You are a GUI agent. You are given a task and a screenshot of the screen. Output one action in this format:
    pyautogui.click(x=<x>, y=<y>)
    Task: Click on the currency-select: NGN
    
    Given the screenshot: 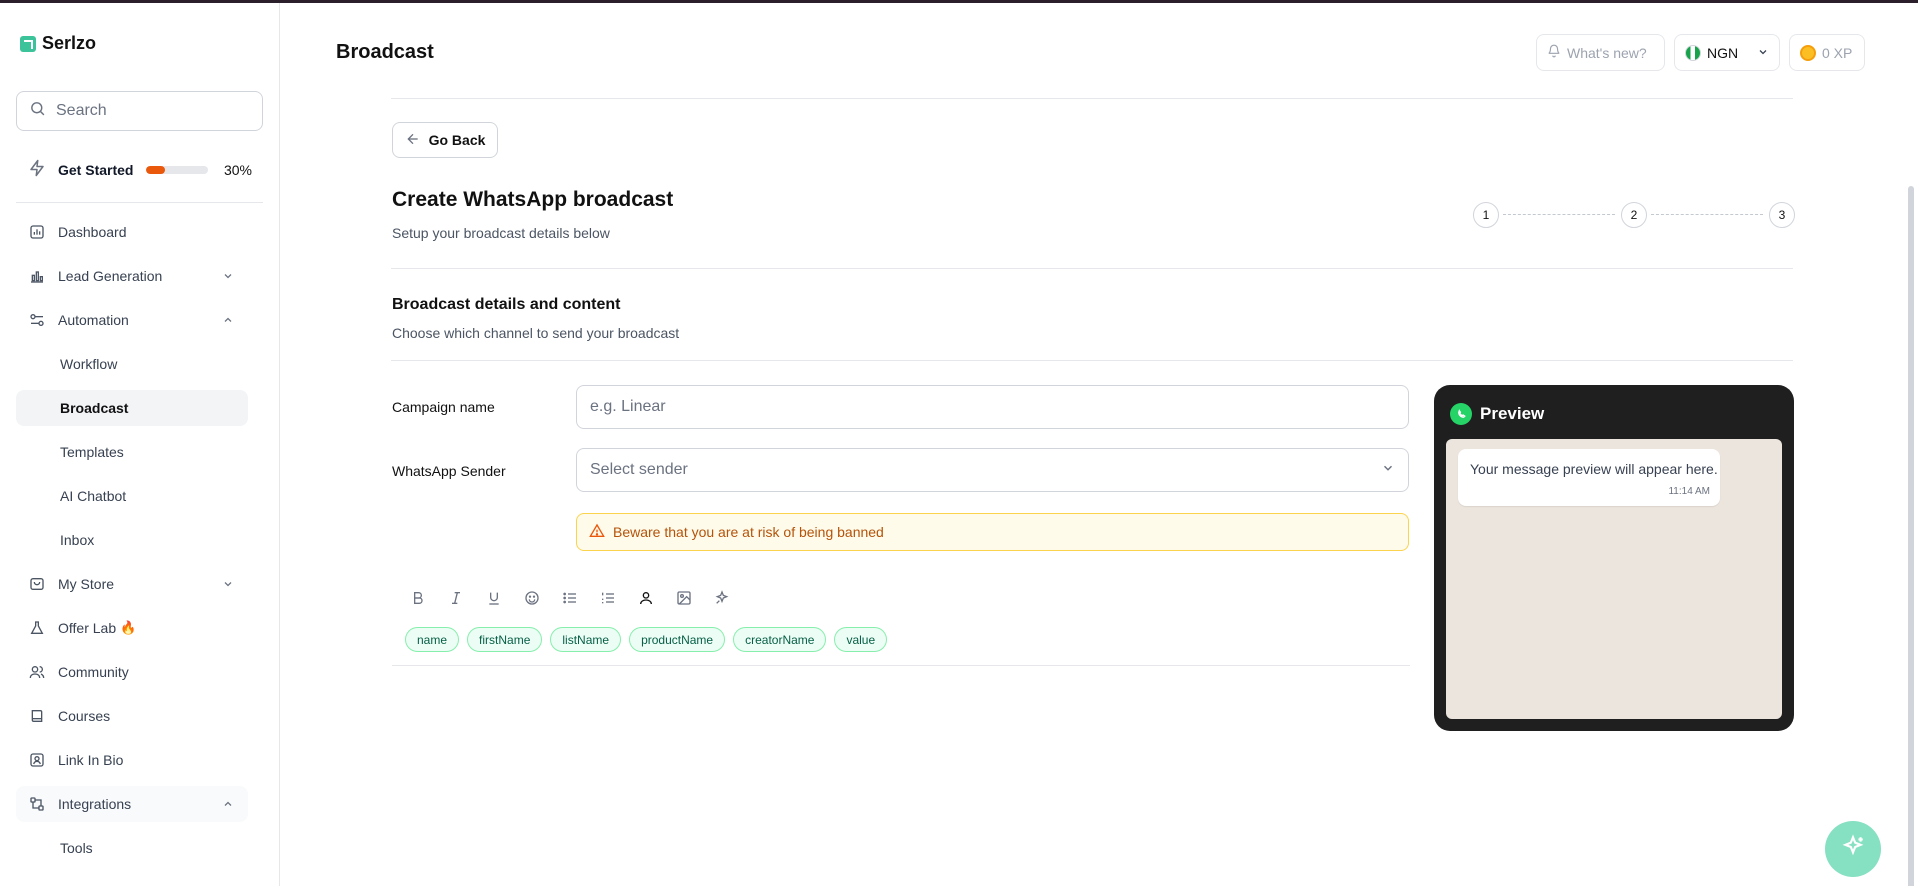 What is the action you would take?
    pyautogui.click(x=1727, y=52)
    